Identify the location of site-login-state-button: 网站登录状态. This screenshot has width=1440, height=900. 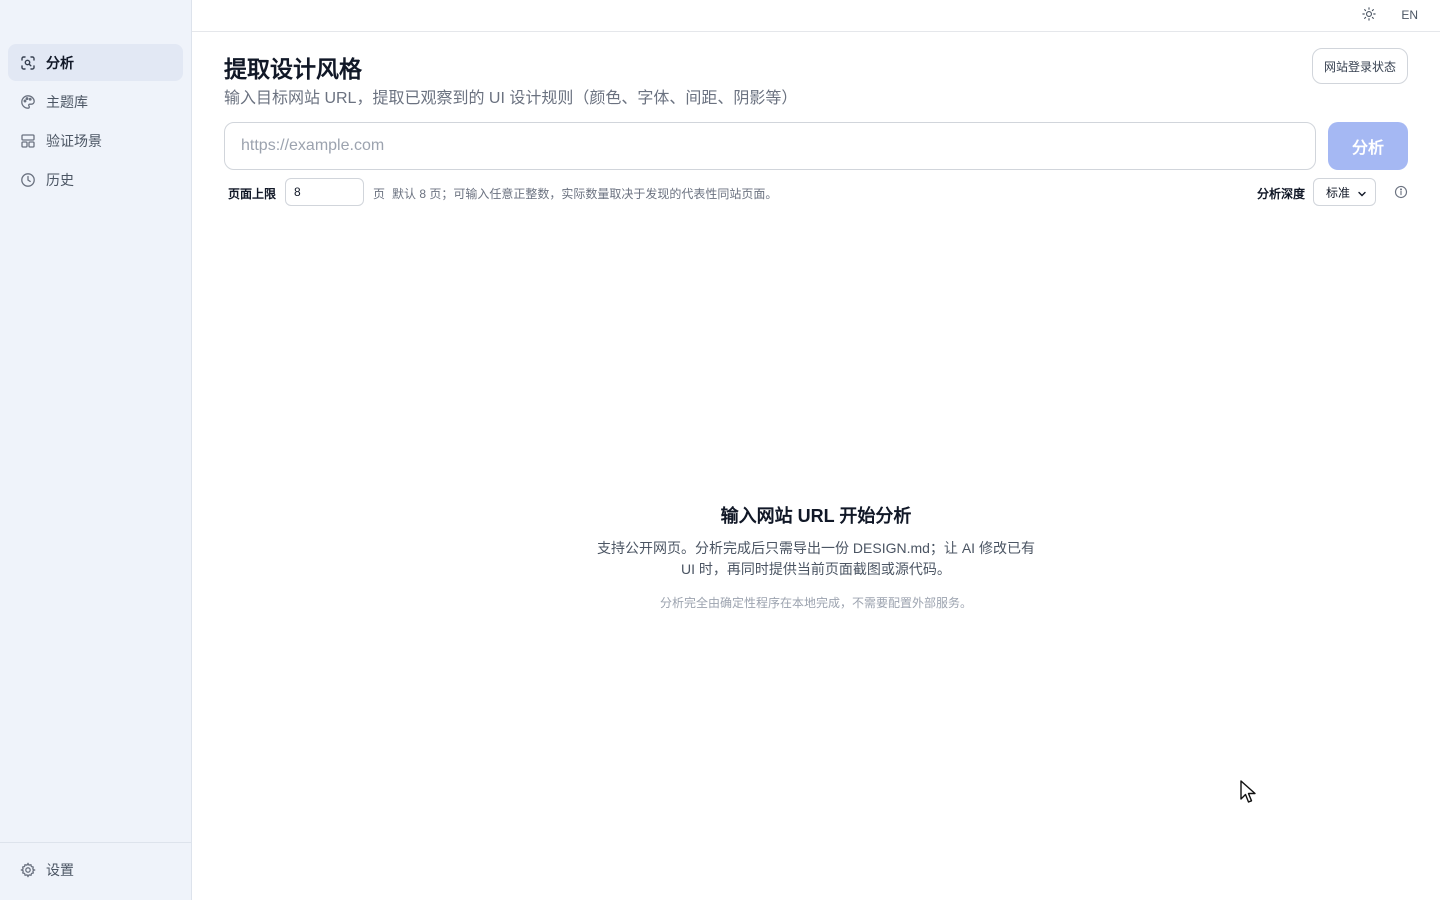
(1359, 66).